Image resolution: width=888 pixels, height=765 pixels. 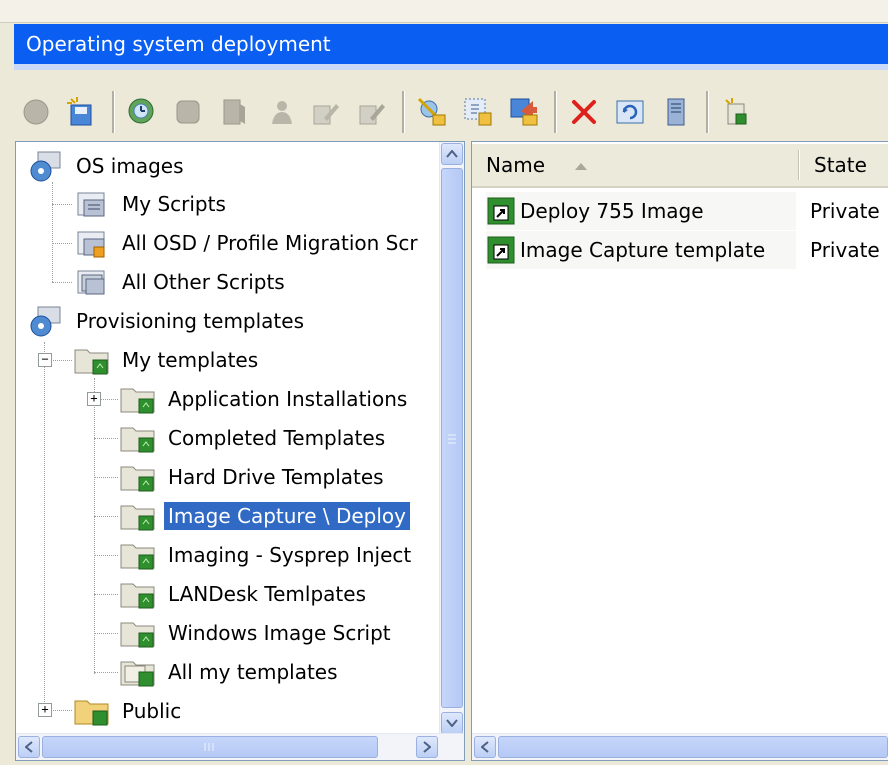 What do you see at coordinates (253, 438) in the screenshot?
I see `tree-item-completed-templates: Completed Templates` at bounding box center [253, 438].